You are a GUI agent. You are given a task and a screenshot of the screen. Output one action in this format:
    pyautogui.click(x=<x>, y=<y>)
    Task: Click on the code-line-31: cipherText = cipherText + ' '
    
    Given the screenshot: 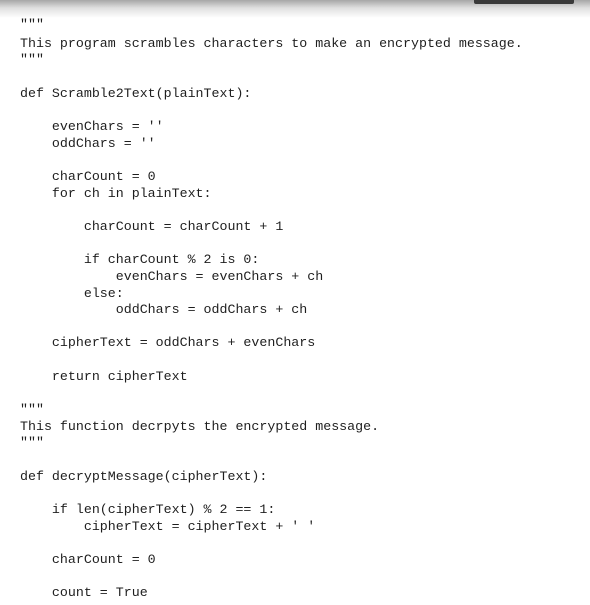 What is the action you would take?
    pyautogui.click(x=168, y=526)
    